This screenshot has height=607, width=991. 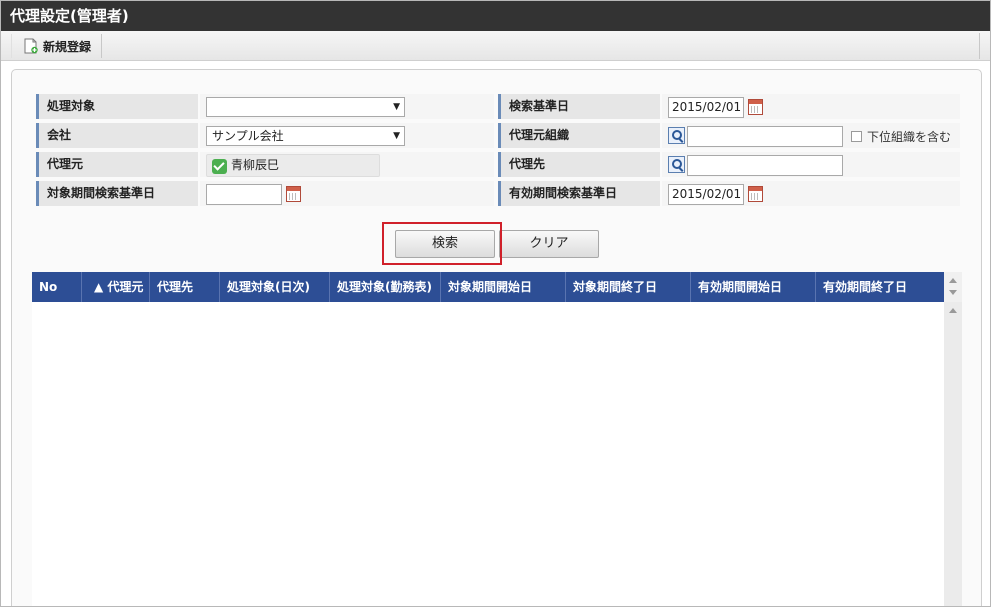 What do you see at coordinates (495, 46) in the screenshot?
I see `toolbar: 新規登録` at bounding box center [495, 46].